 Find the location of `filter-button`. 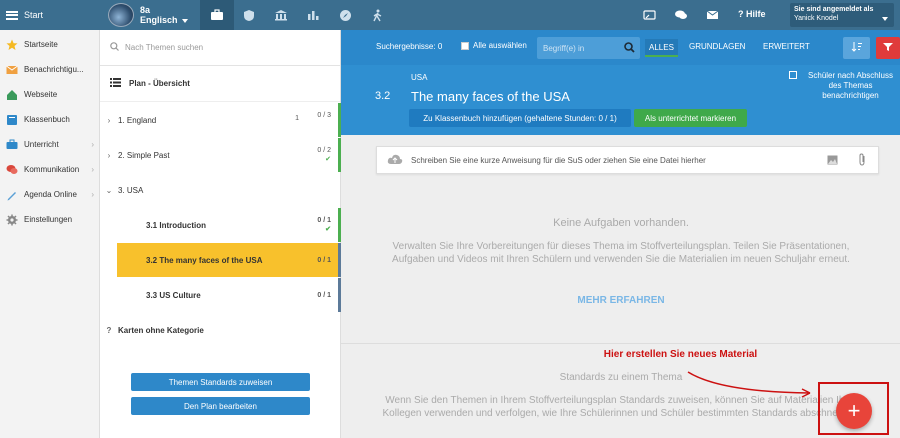

filter-button is located at coordinates (888, 48).